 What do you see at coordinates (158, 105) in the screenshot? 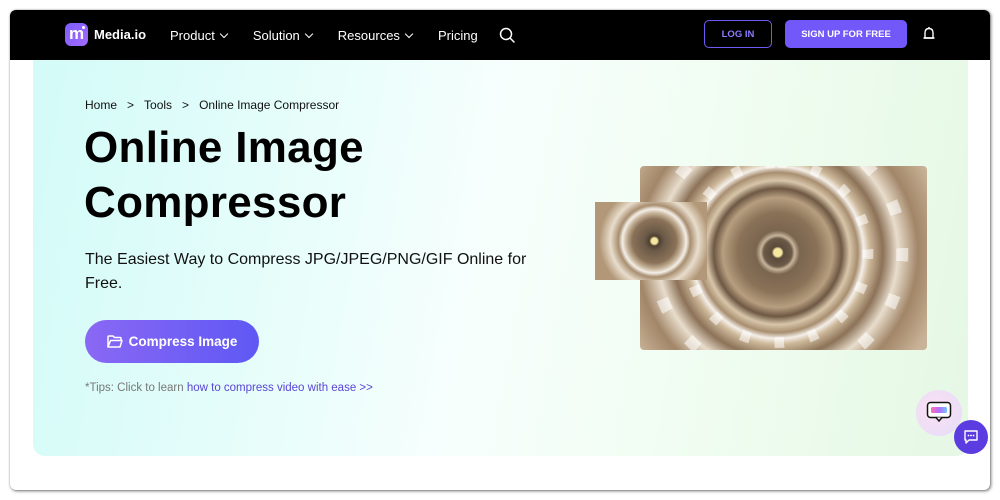
I see `breadcrumb-tools: Tools` at bounding box center [158, 105].